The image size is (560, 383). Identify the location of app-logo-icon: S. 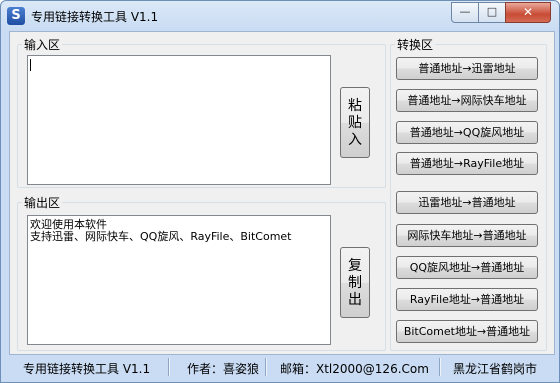
(16, 16).